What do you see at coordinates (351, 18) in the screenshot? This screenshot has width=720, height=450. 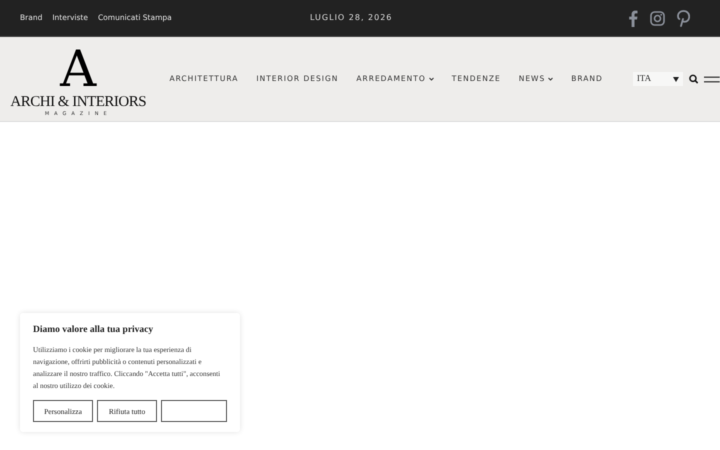 I see `date-text: LUGLIO 28, 2026` at bounding box center [351, 18].